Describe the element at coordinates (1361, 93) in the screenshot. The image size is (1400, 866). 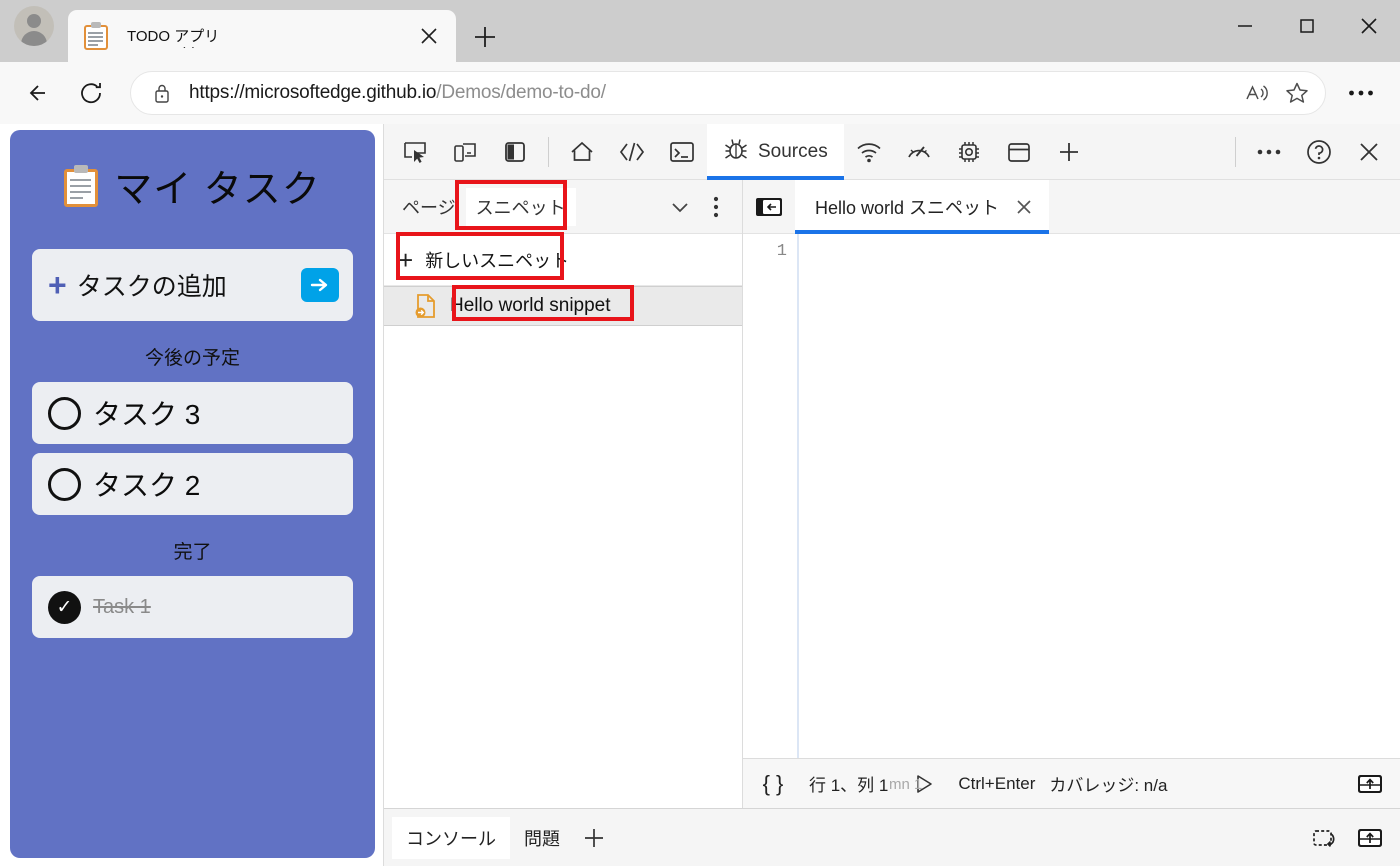
I see `browser-settings-ellipsis-icon` at that location.